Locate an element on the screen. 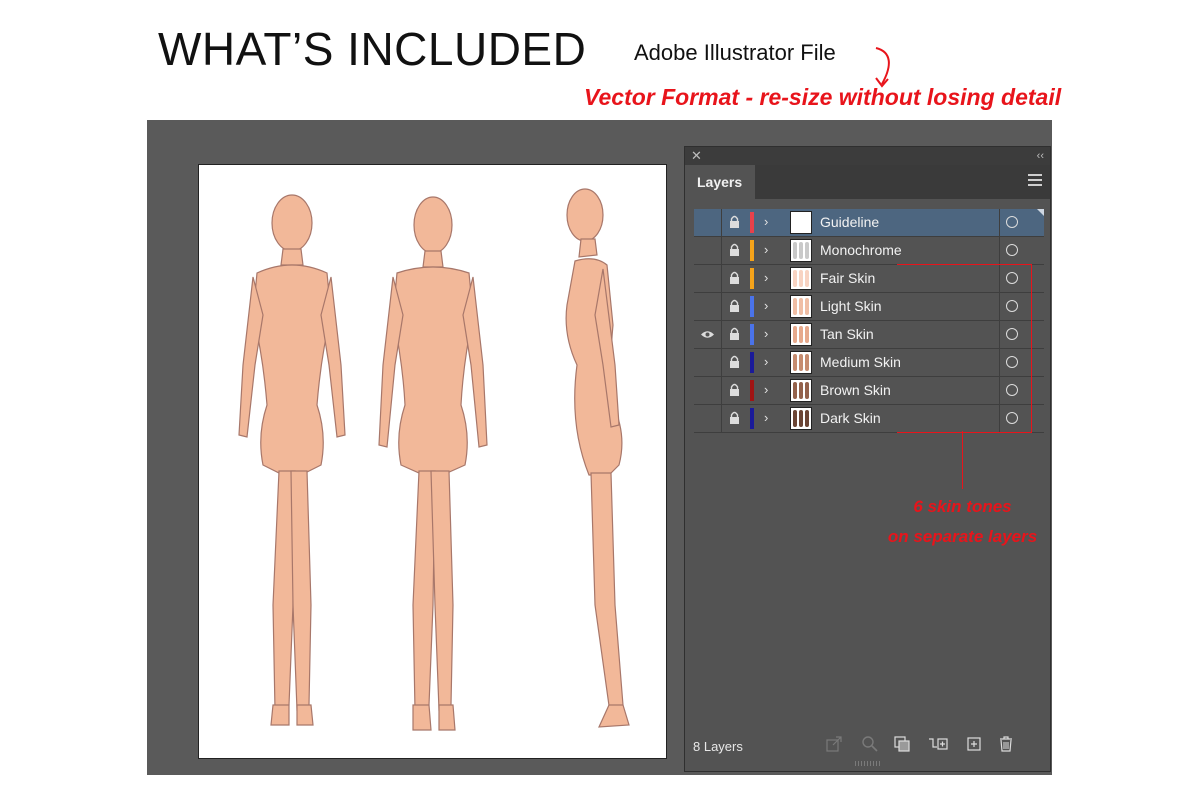  new-sublayer-icon is located at coordinates (938, 744).